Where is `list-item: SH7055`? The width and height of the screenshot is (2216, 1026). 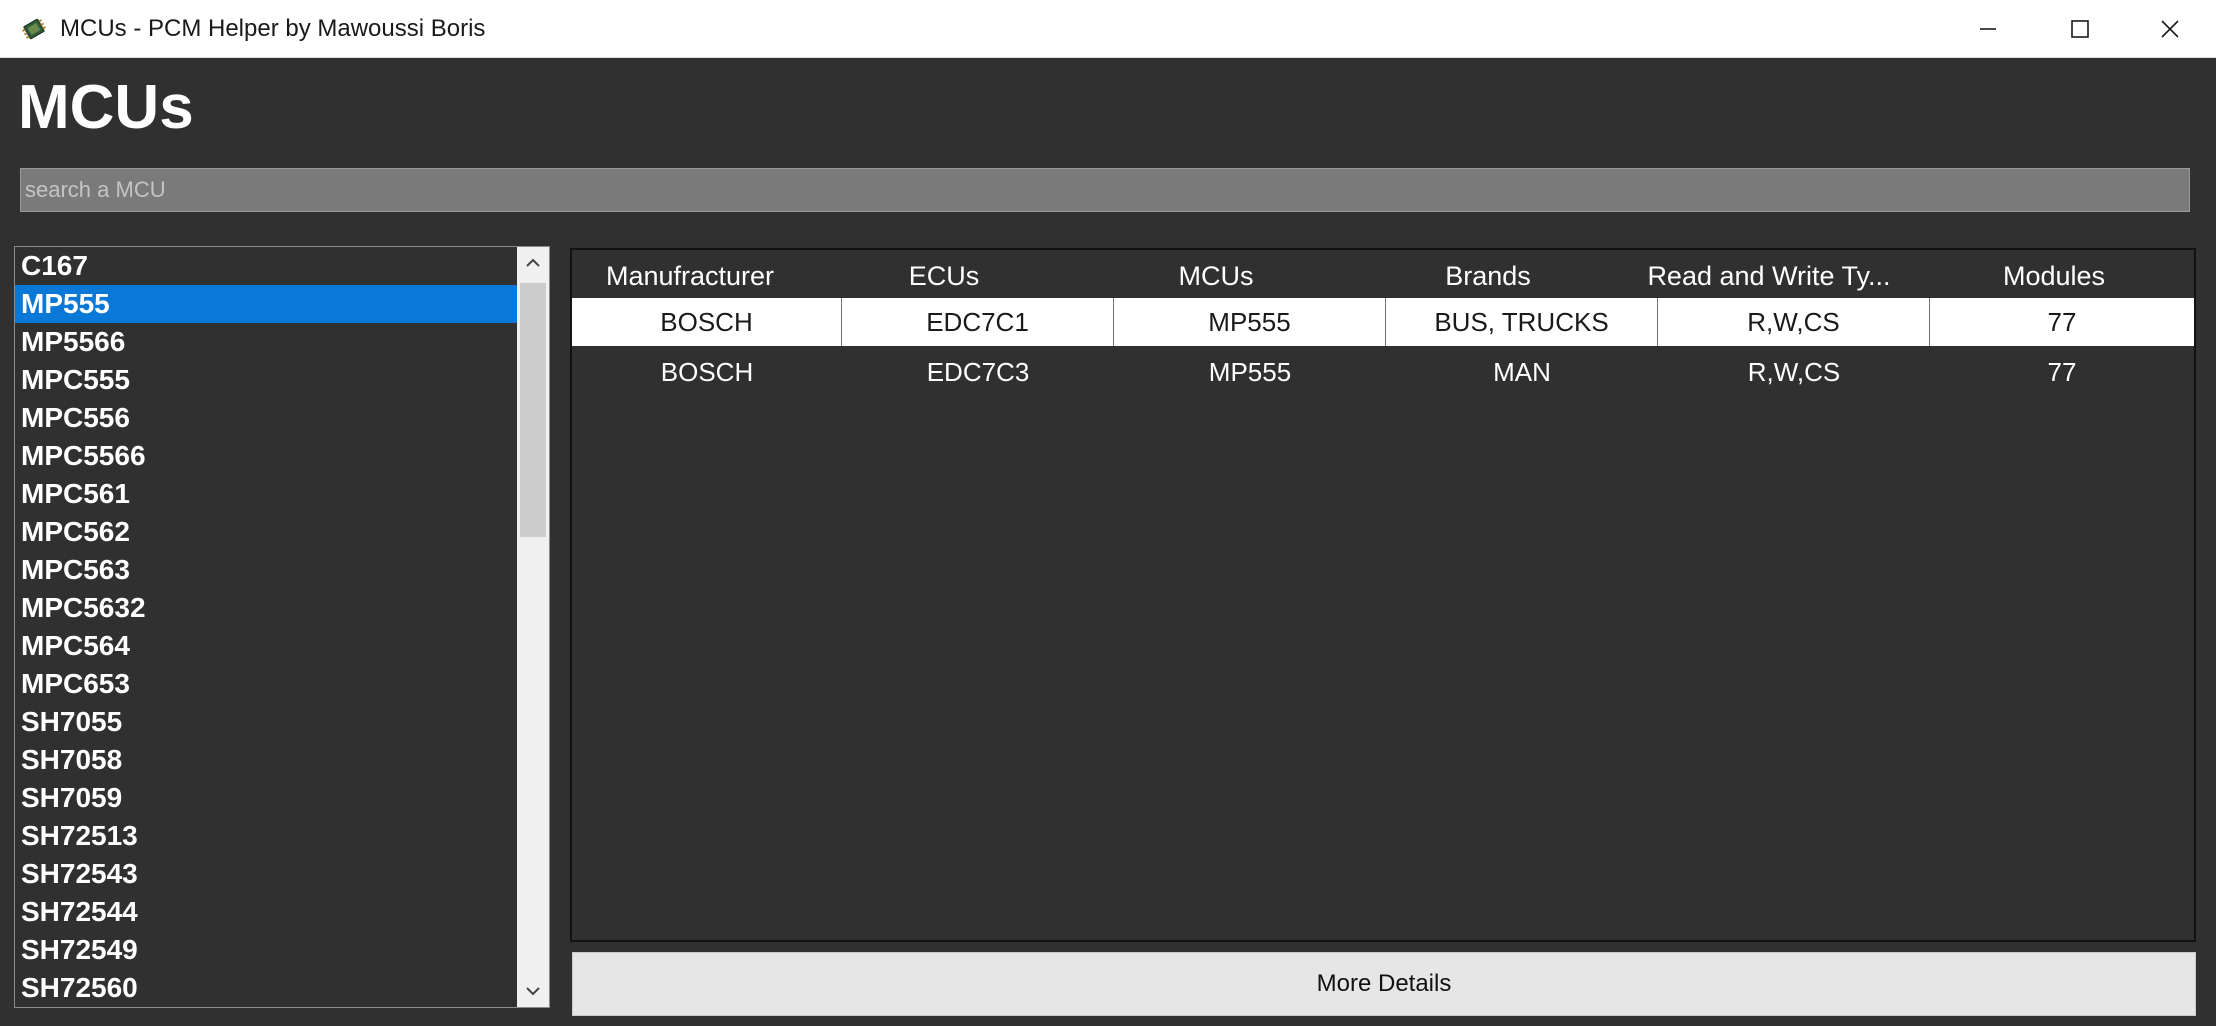 list-item: SH7055 is located at coordinates (266, 722).